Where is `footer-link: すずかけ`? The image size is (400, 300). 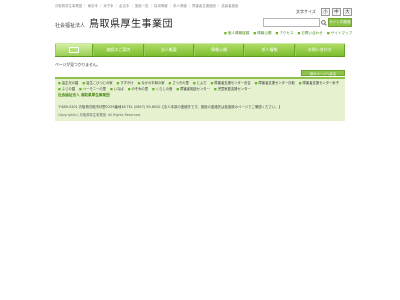
footer-link: すずかけ is located at coordinates (125, 83).